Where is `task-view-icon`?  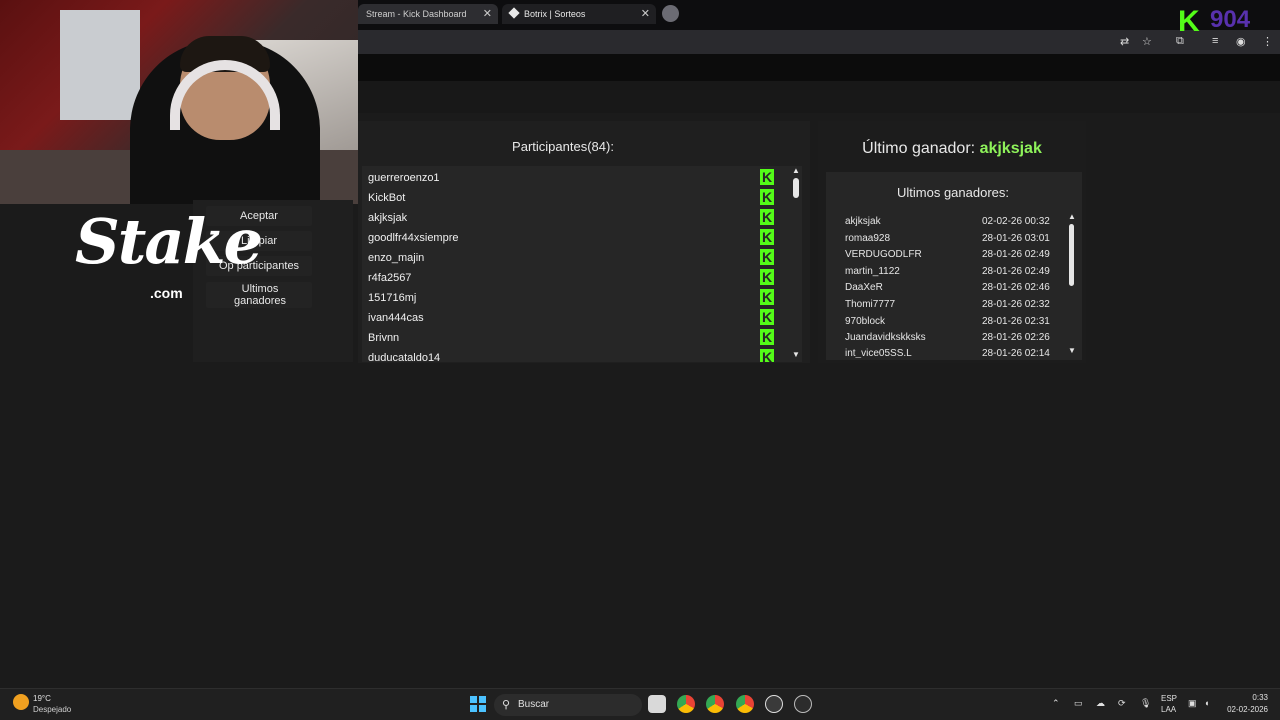
task-view-icon is located at coordinates (657, 704).